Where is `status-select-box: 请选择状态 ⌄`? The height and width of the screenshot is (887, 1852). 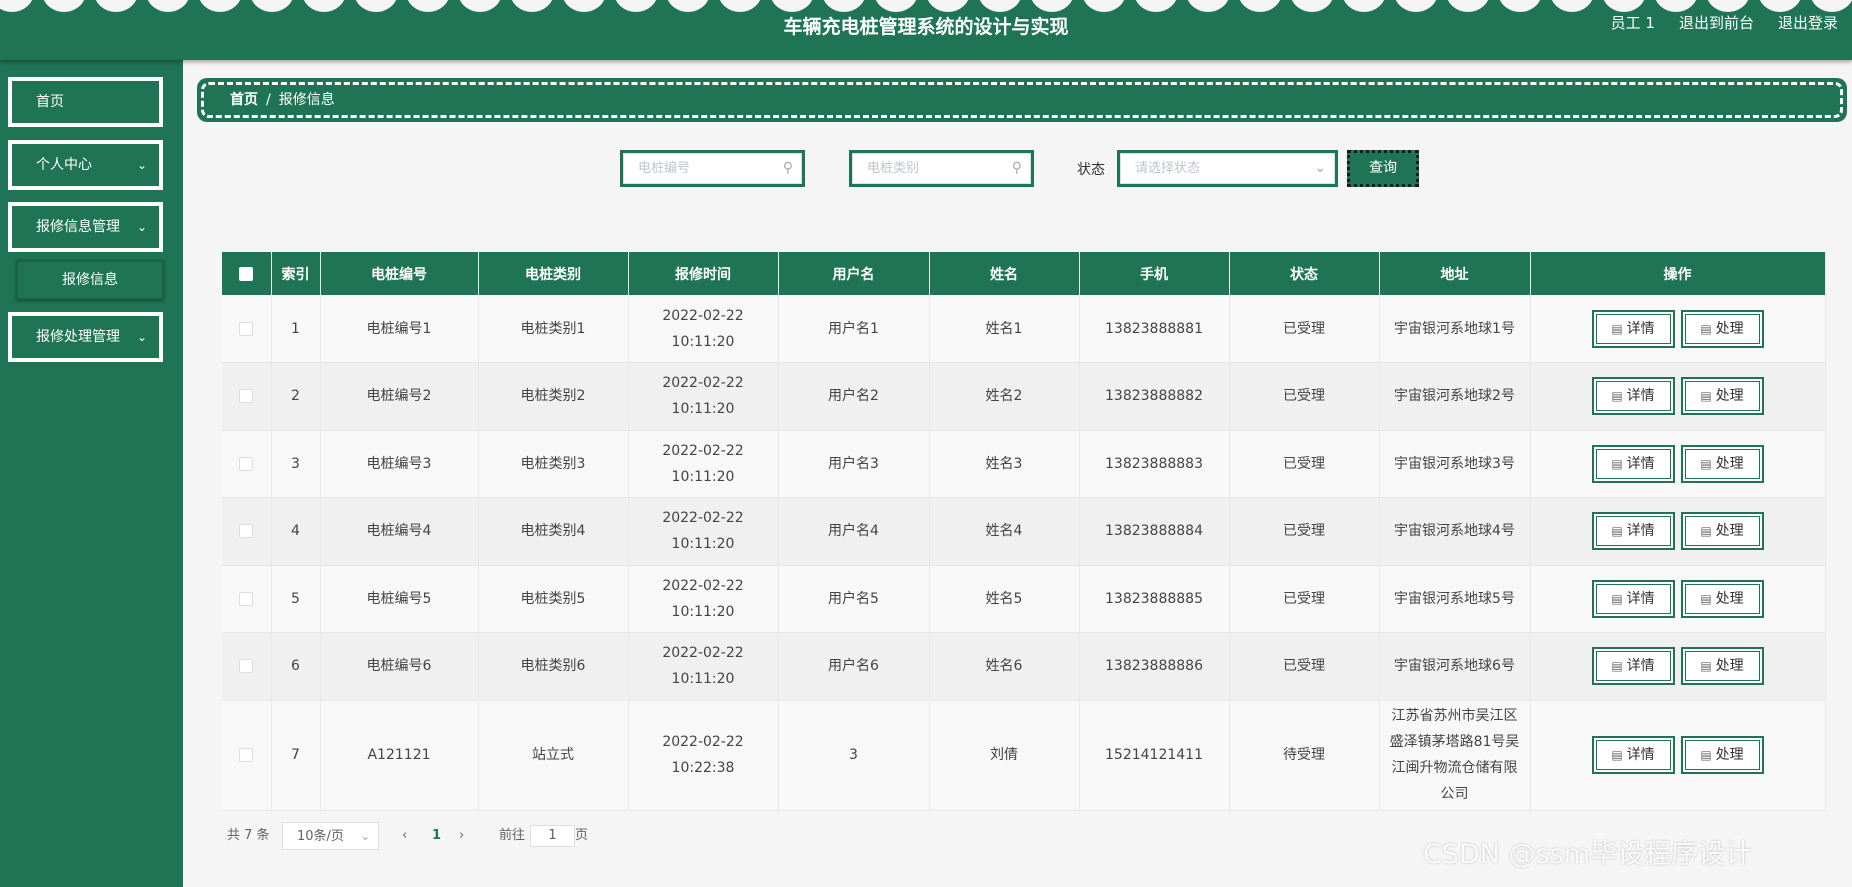 status-select-box: 请选择状态 ⌄ is located at coordinates (1227, 168).